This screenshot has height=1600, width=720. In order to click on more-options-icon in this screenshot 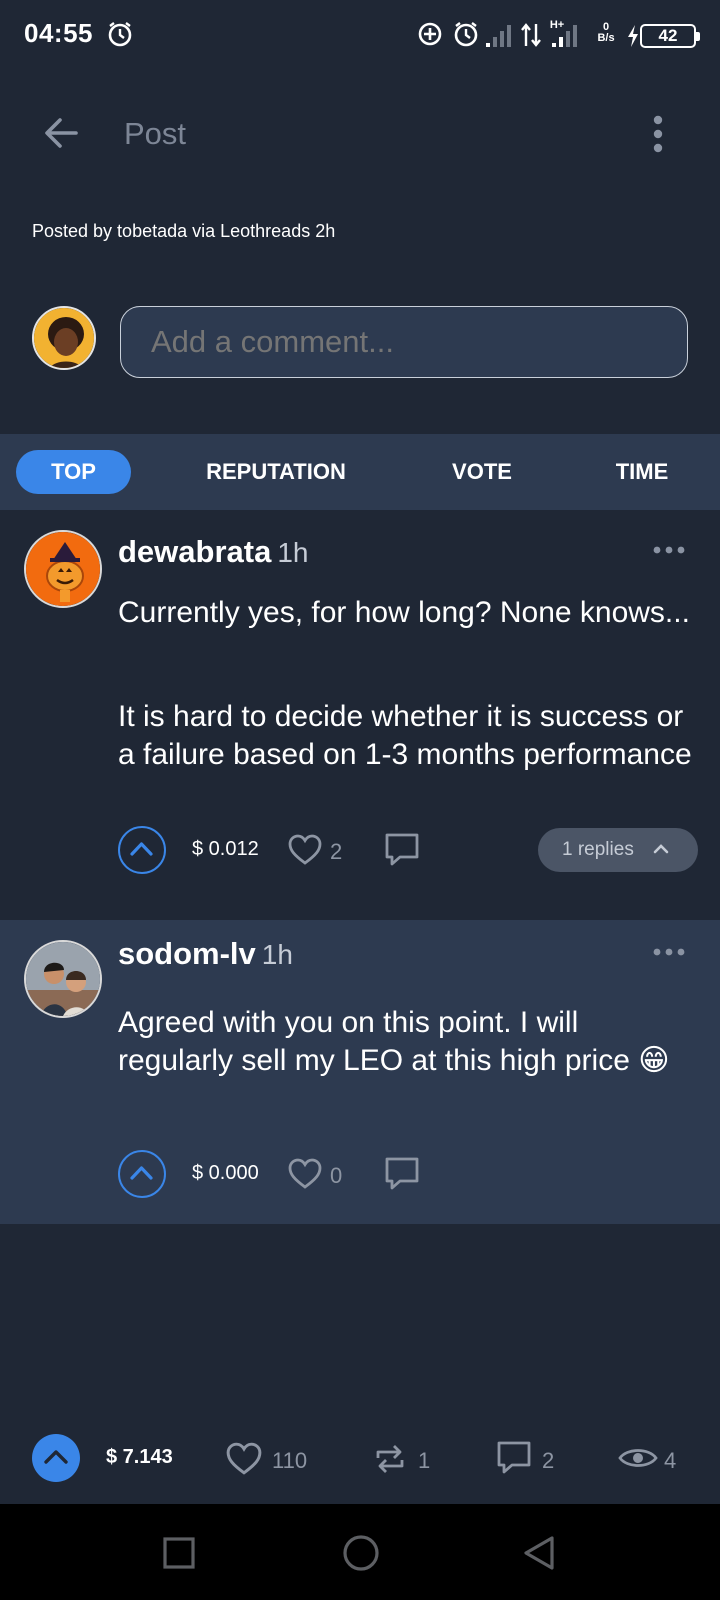, I will do `click(658, 134)`.